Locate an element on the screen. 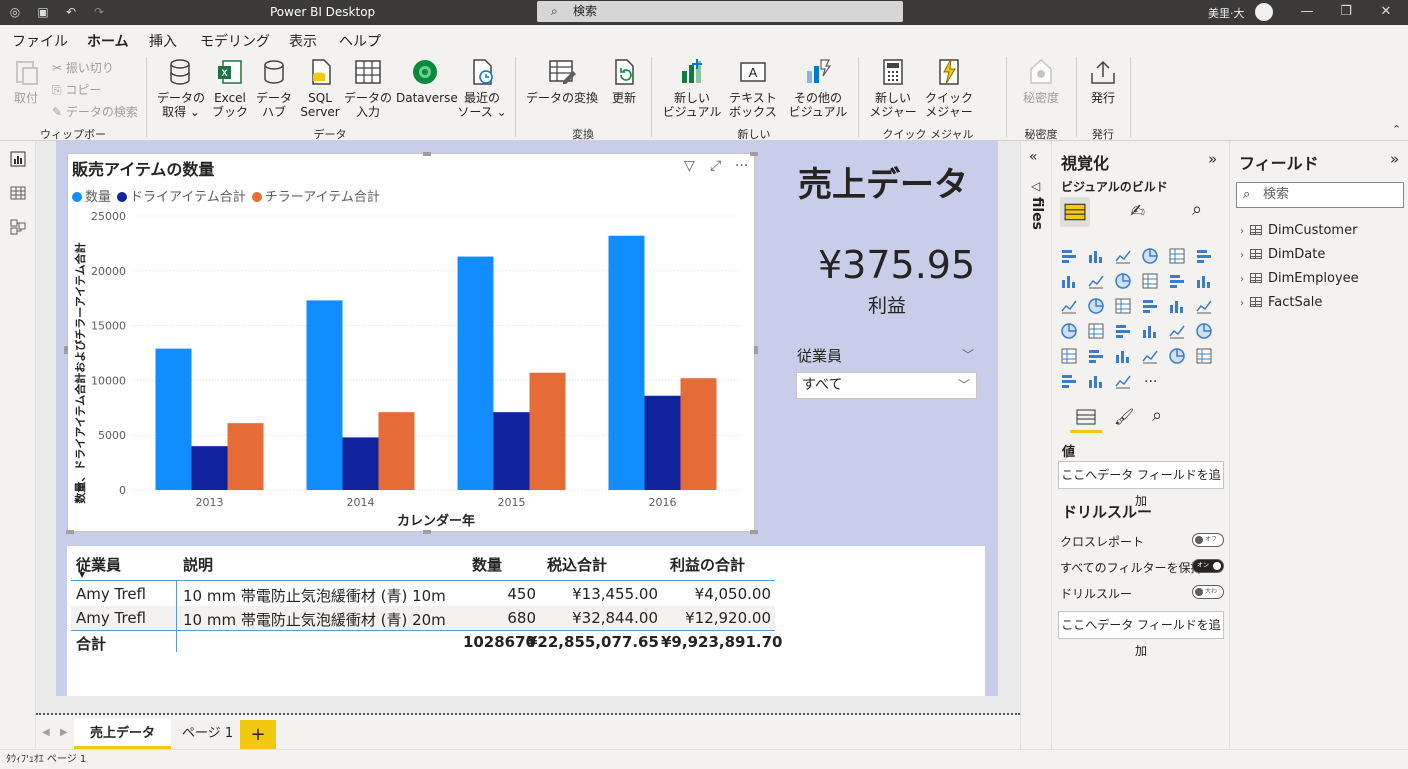 The image size is (1408, 769). get-data-button: データの 取得 ⌄ is located at coordinates (181, 88).